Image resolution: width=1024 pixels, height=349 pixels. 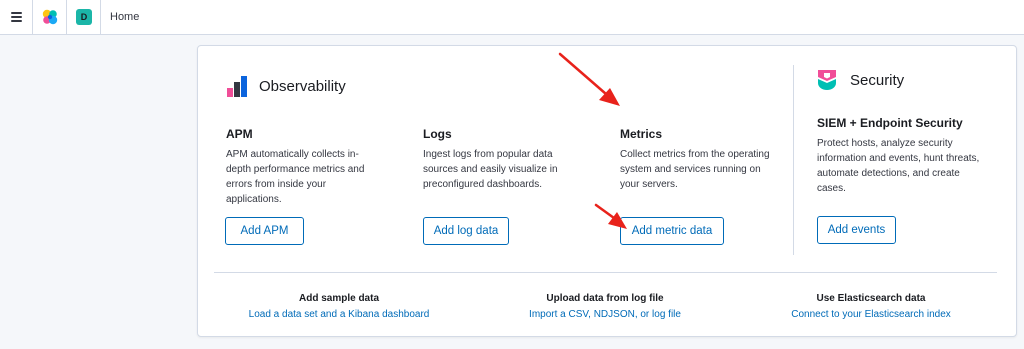 I want to click on space-selector: D, so click(x=84, y=17).